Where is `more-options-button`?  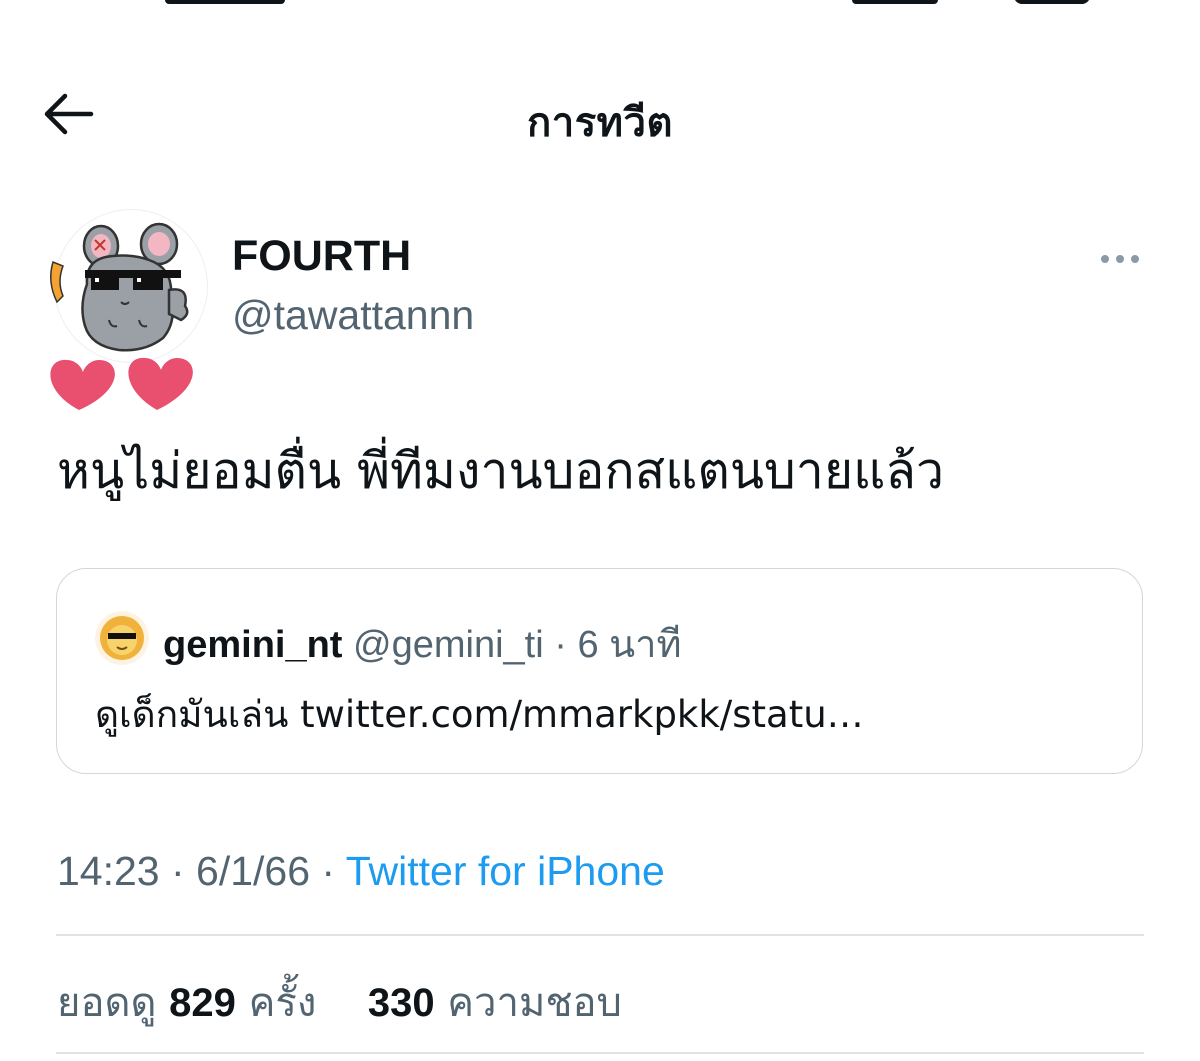
more-options-button is located at coordinates (1120, 259).